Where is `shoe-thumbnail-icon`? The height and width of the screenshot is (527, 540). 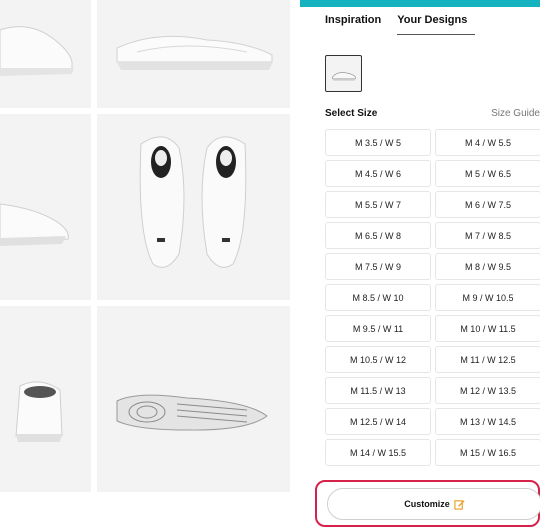
shoe-thumbnail-icon is located at coordinates (344, 76).